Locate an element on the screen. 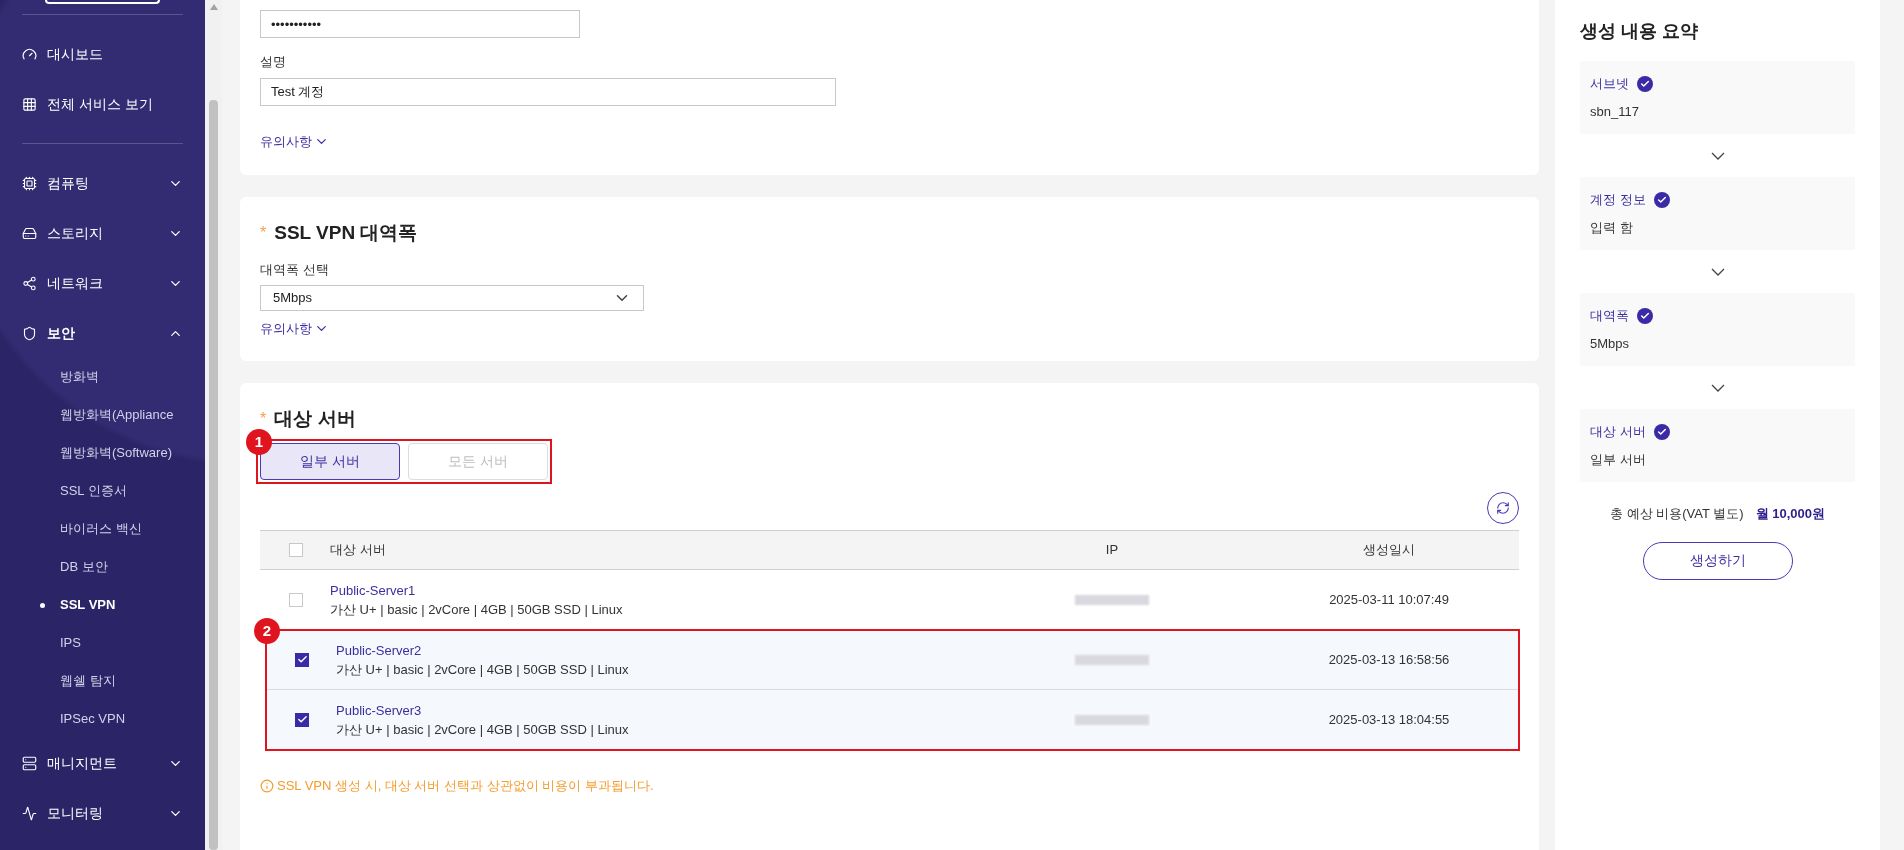 Image resolution: width=1904 pixels, height=850 pixels. column-header: IP is located at coordinates (1112, 550).